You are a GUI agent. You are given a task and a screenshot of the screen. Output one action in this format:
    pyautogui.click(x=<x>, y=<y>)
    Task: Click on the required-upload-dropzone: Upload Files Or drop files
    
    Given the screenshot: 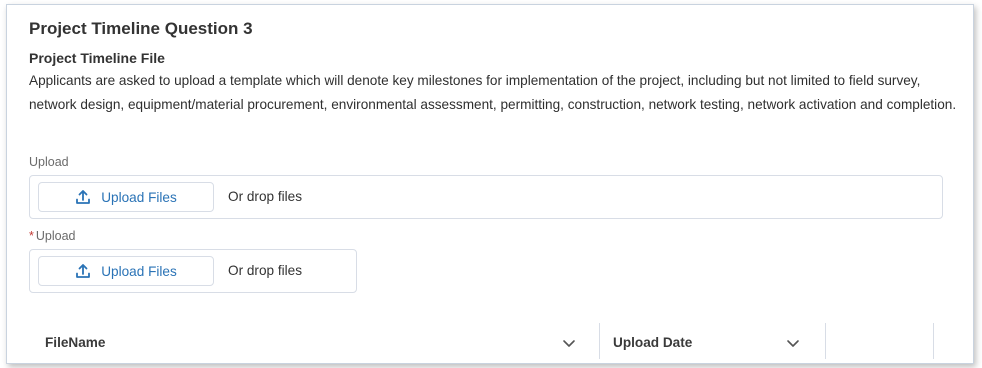 What is the action you would take?
    pyautogui.click(x=193, y=271)
    